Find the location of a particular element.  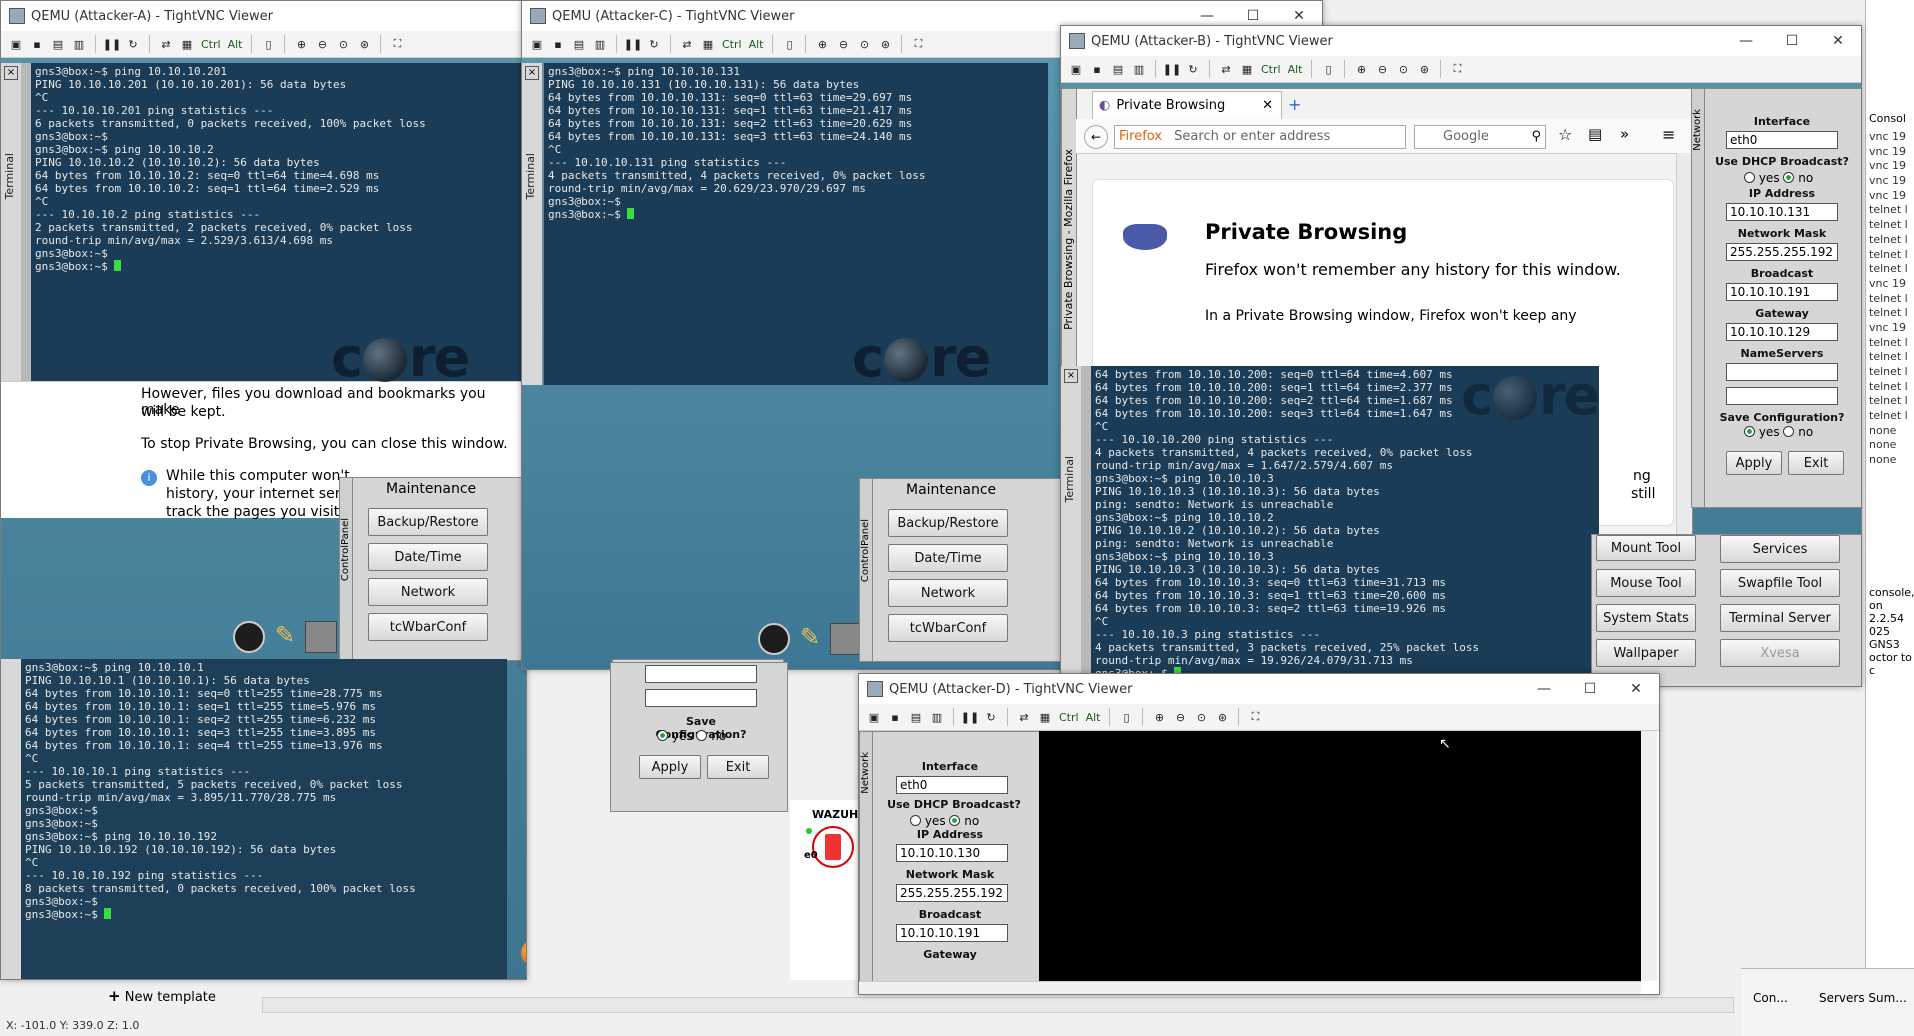

backup-restore-button: Backup/Restore is located at coordinates (948, 523).